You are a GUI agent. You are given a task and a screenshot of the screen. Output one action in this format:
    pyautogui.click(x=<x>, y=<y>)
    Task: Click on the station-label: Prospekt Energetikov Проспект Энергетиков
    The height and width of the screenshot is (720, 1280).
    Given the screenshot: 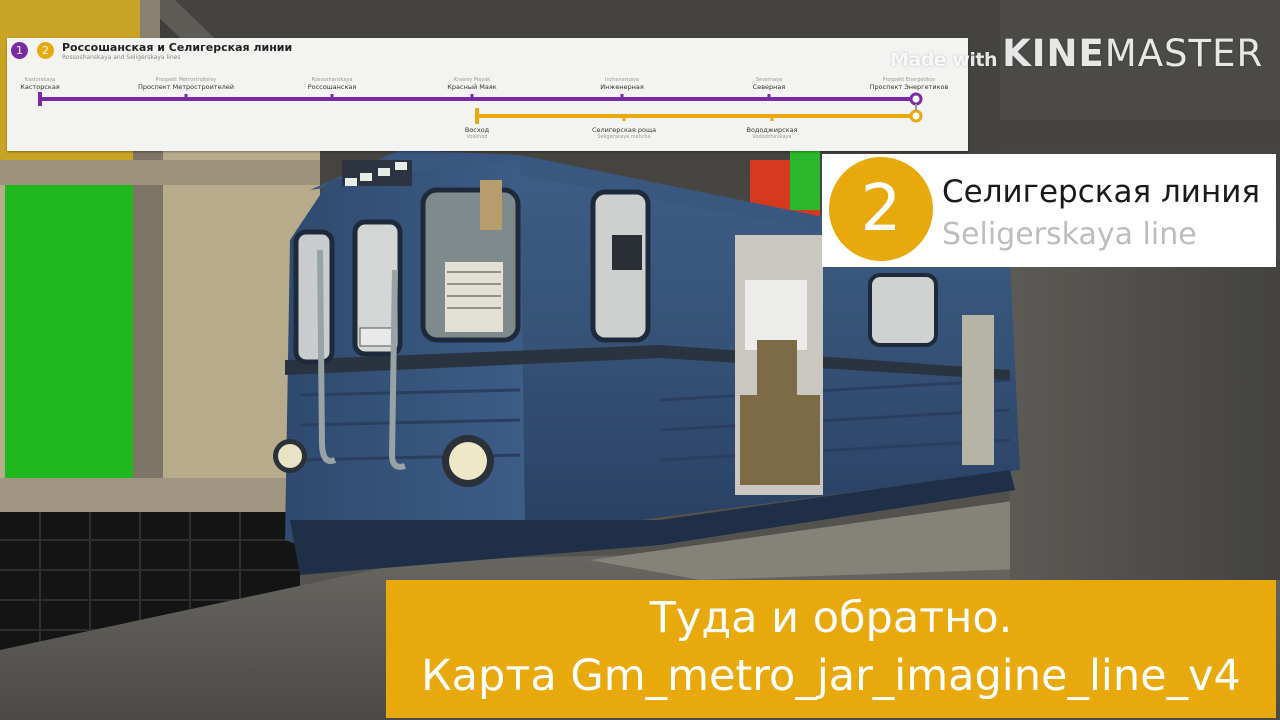 What is the action you would take?
    pyautogui.click(x=909, y=84)
    